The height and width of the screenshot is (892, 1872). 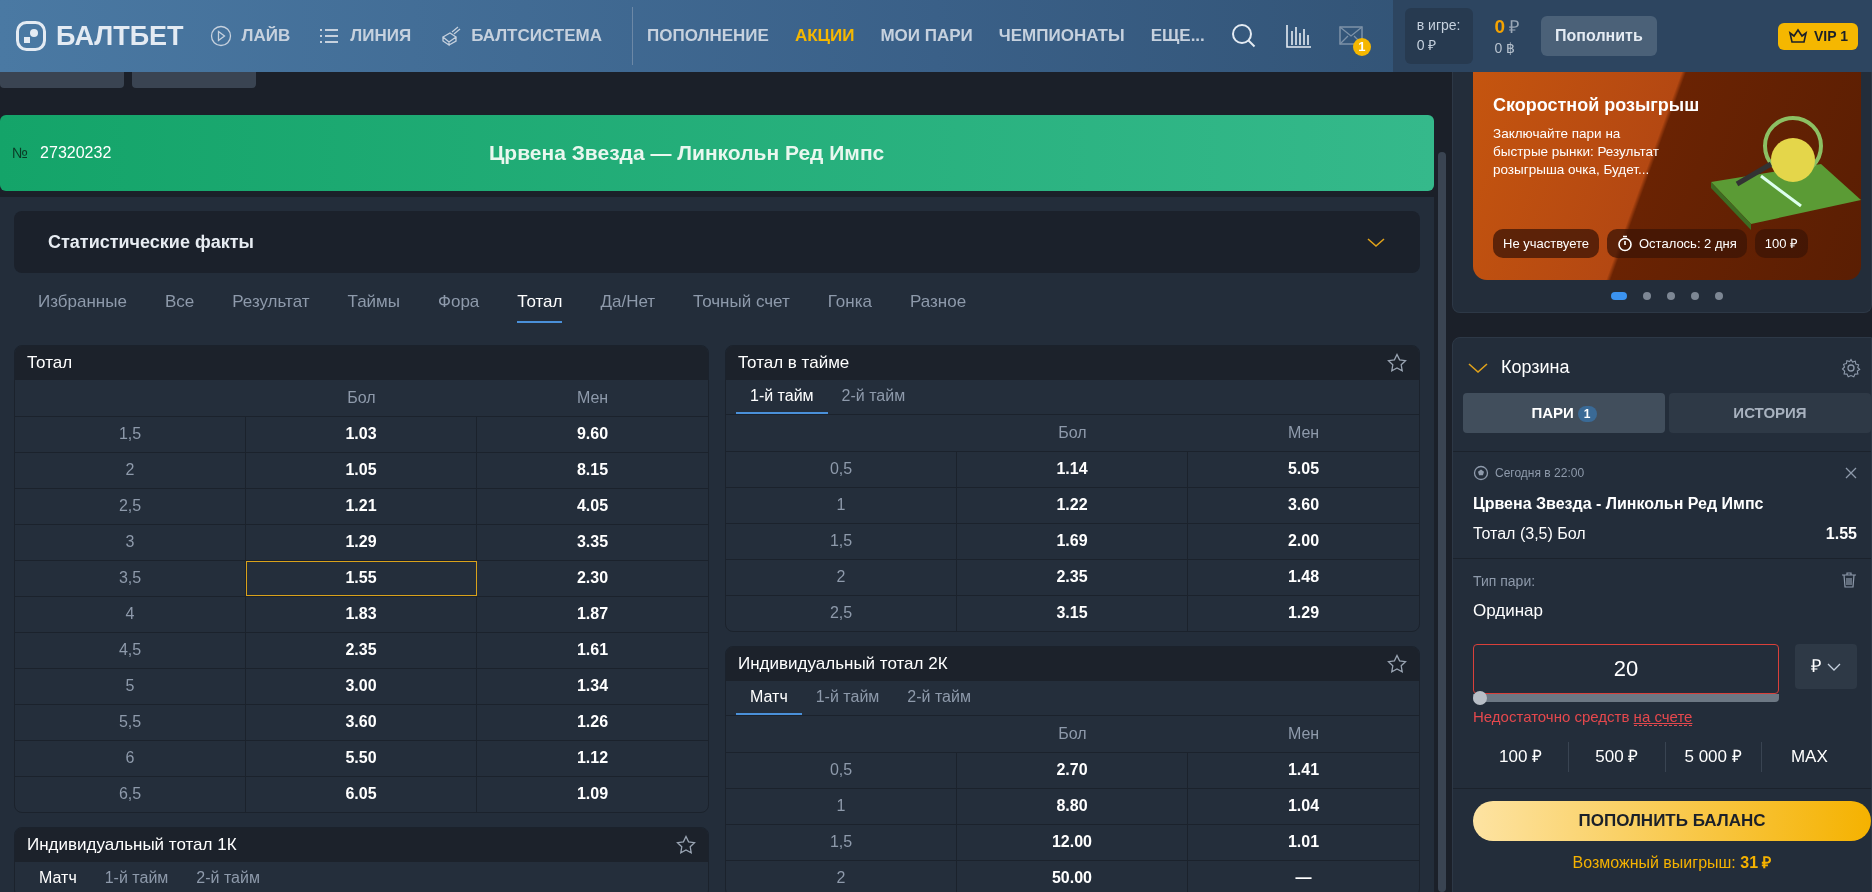 I want to click on currency-dropdown: ₽, so click(x=1826, y=666).